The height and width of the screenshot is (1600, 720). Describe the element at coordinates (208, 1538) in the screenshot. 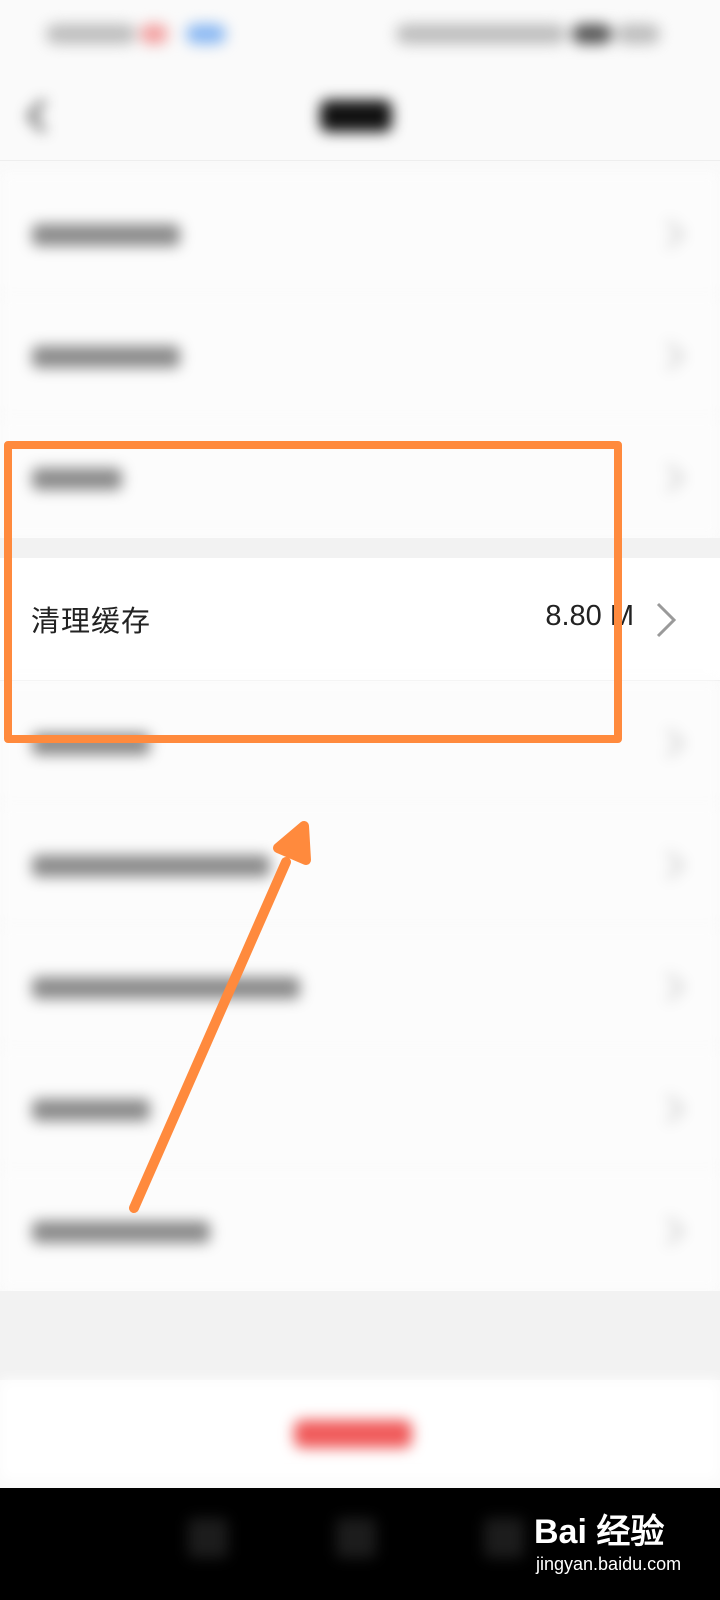

I see `nav-menu-button` at that location.